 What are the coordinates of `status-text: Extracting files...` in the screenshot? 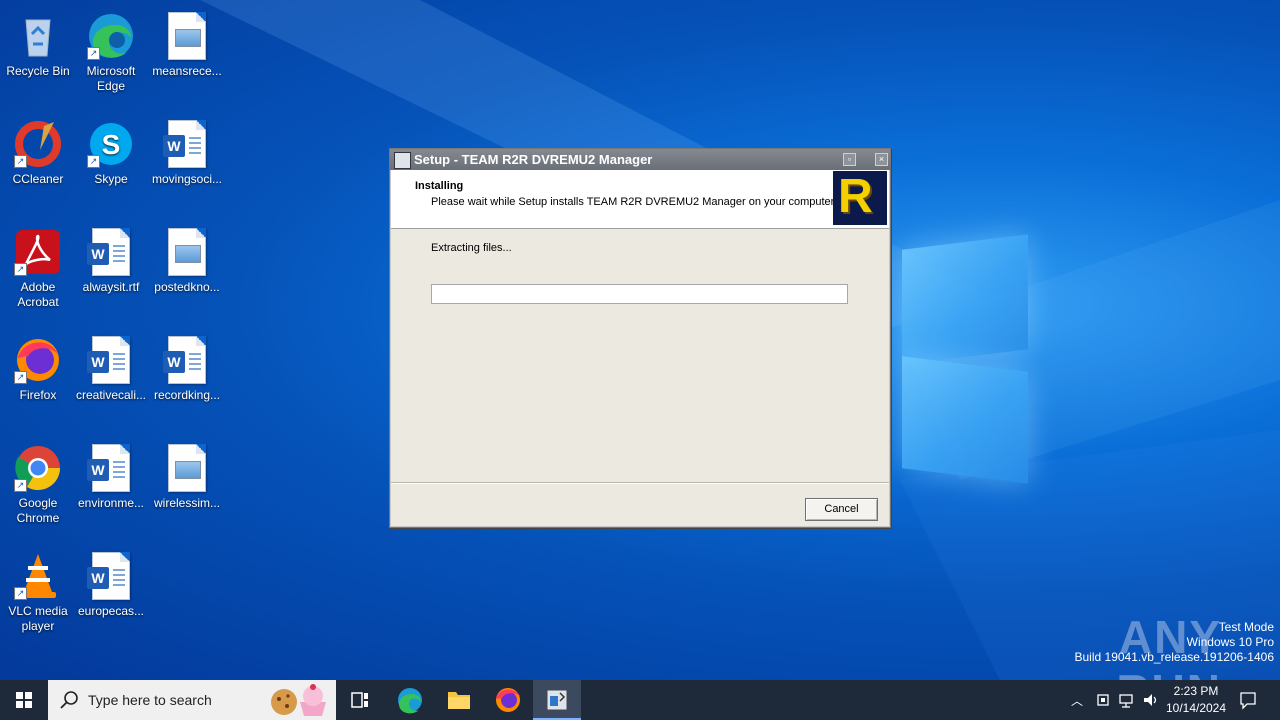 It's located at (471, 248).